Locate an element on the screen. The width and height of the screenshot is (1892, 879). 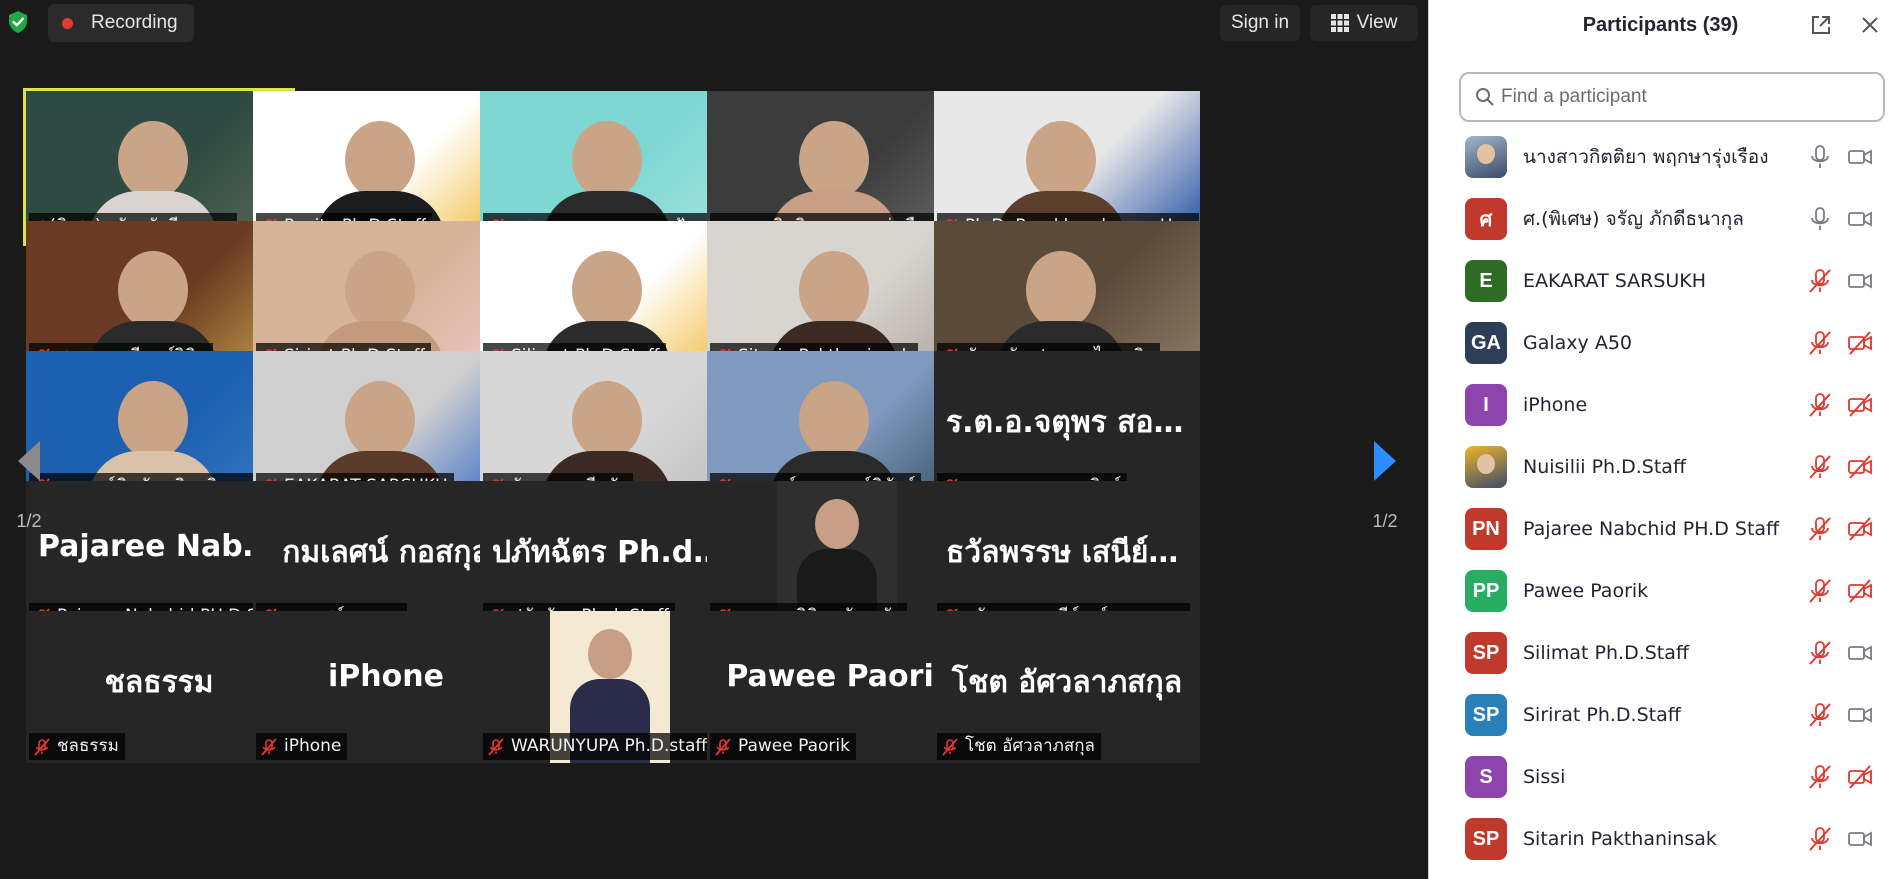
participant-row: นางสาวกิตติยา พฤกษารุ่งเรือง is located at coordinates (1660, 157).